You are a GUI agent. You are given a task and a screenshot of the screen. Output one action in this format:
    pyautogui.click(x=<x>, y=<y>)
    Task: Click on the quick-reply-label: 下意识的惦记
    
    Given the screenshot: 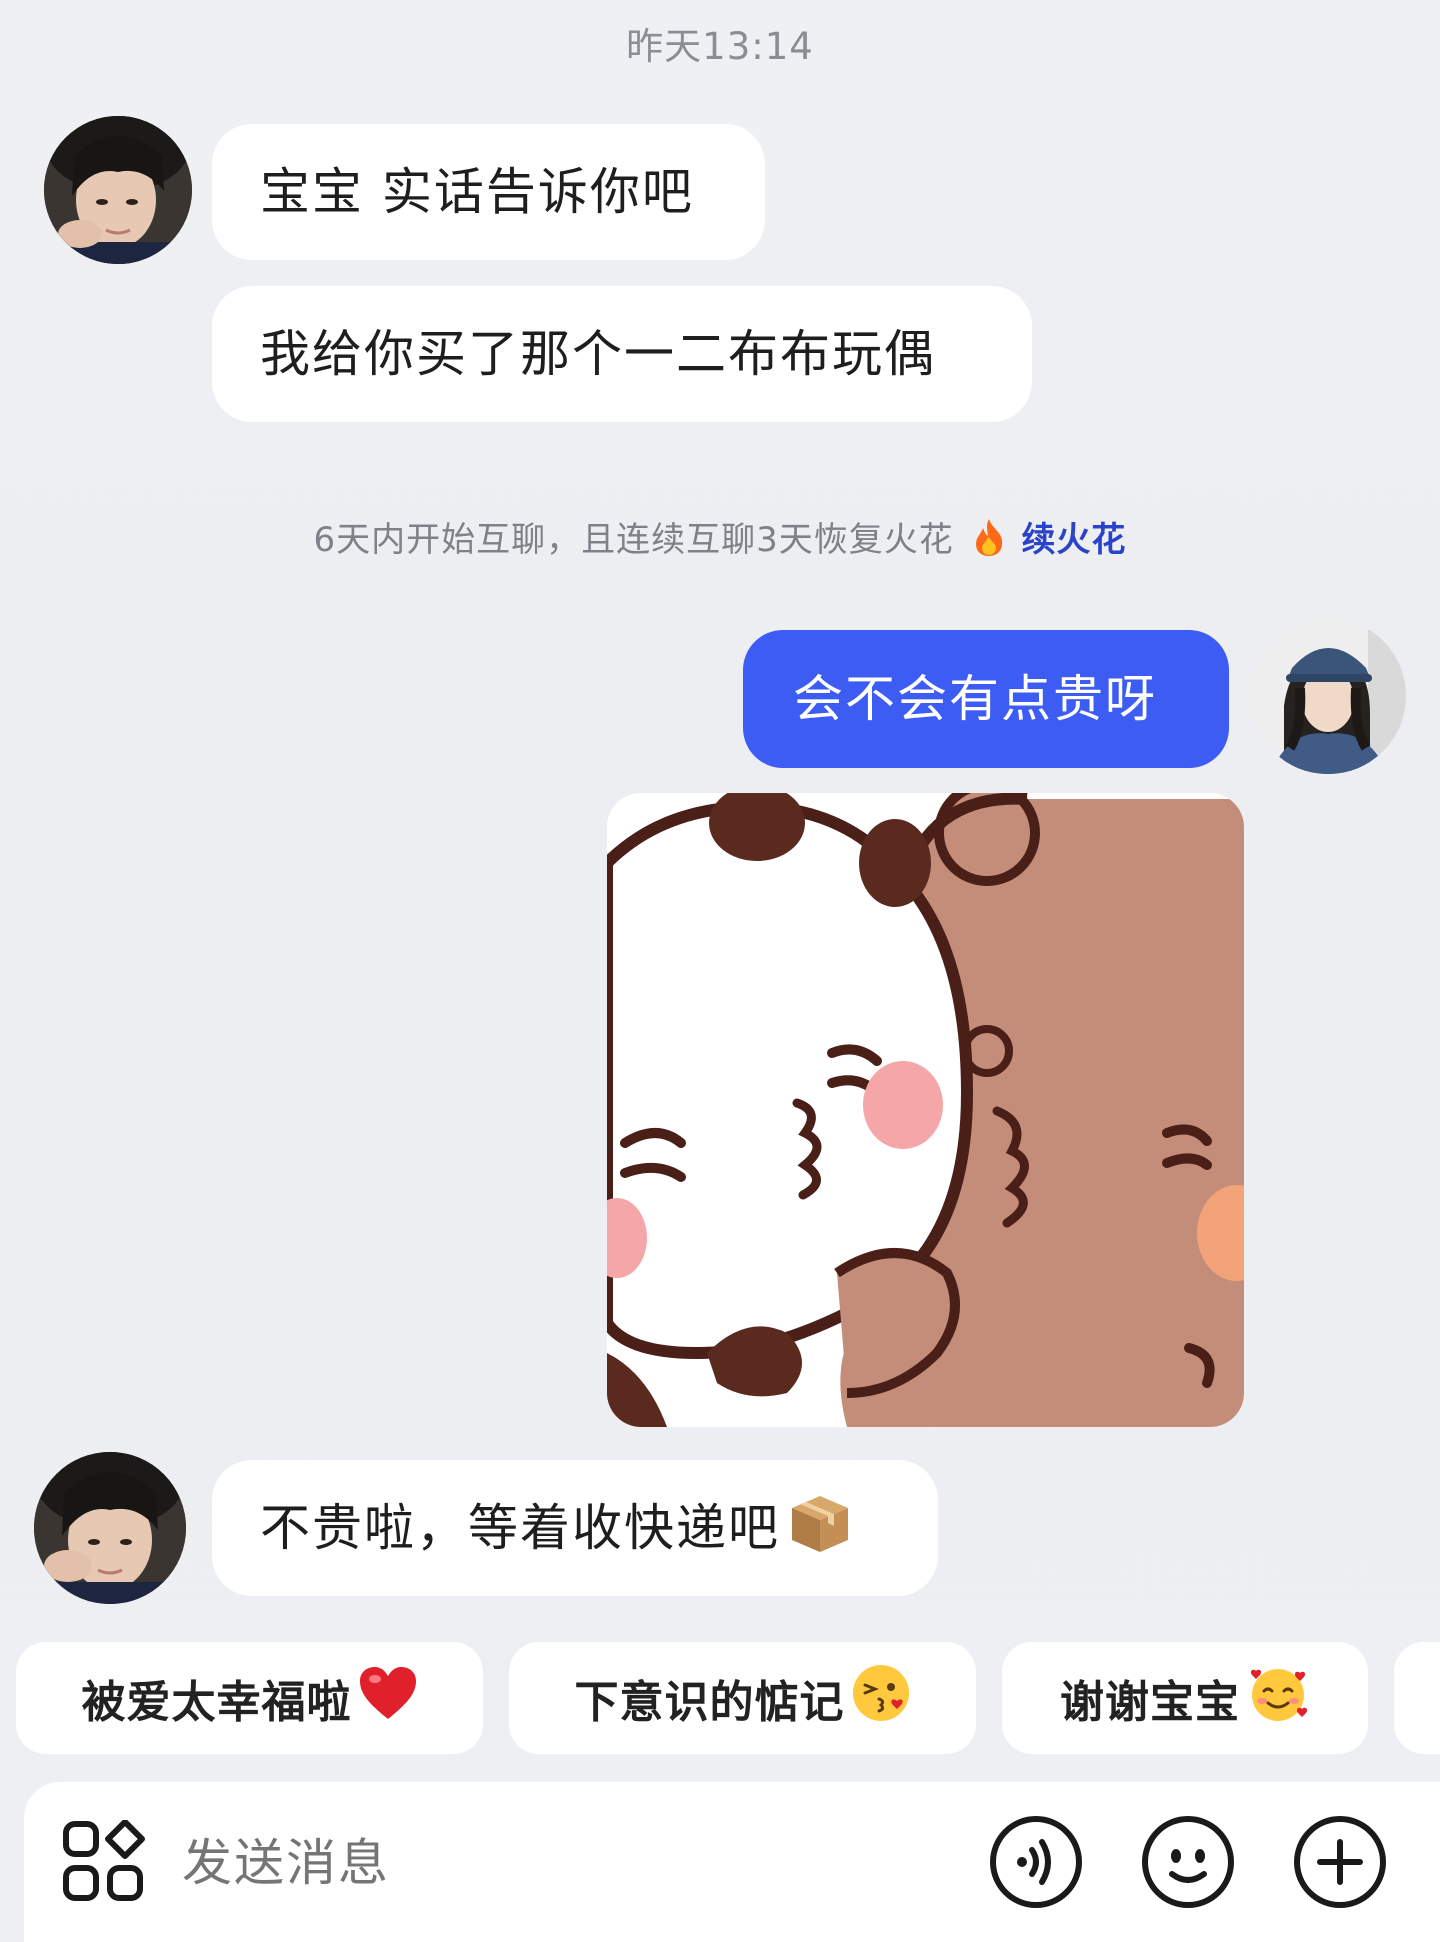 What is the action you would take?
    pyautogui.click(x=709, y=1702)
    